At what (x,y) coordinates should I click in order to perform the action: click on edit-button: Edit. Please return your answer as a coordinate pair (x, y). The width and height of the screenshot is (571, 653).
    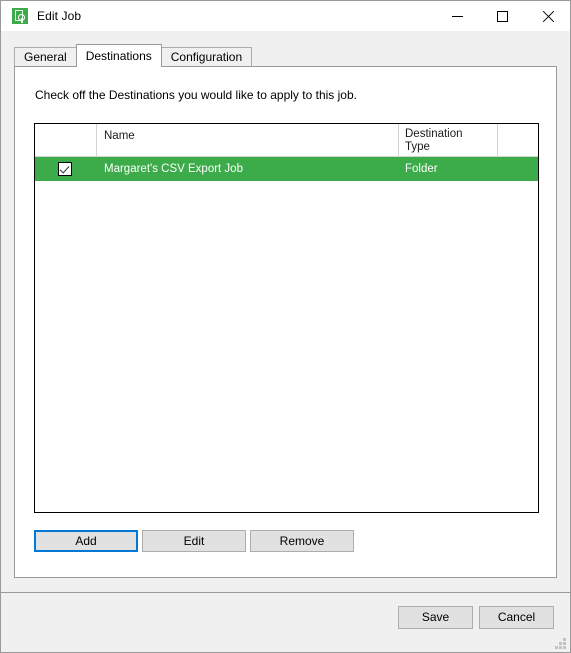
    Looking at the image, I should click on (194, 541).